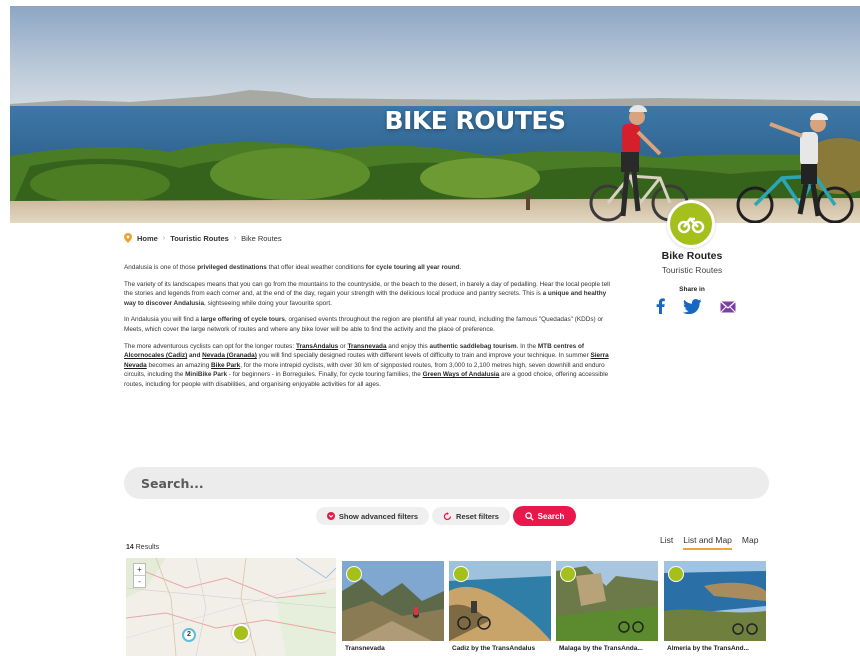 The height and width of the screenshot is (656, 860). Describe the element at coordinates (500, 608) in the screenshot. I see `route-card: Cadiz by the TransAndalus` at that location.